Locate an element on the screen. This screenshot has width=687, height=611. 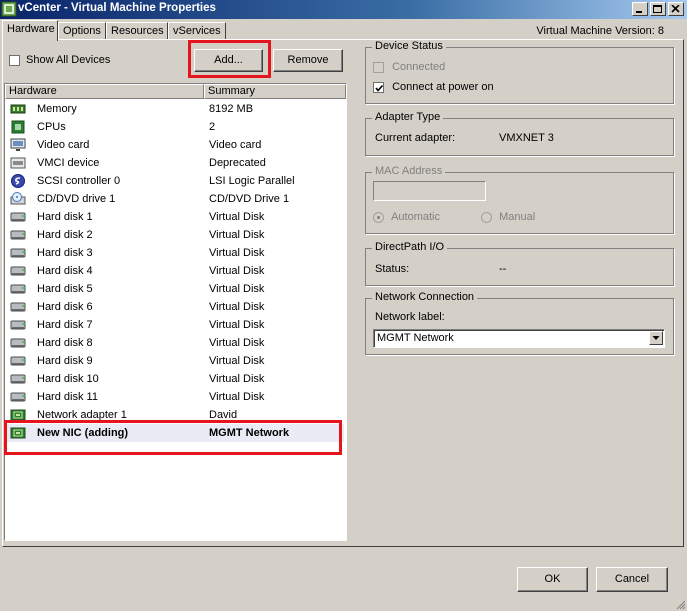
network-label-selected: MGMT Network is located at coordinates (415, 338).